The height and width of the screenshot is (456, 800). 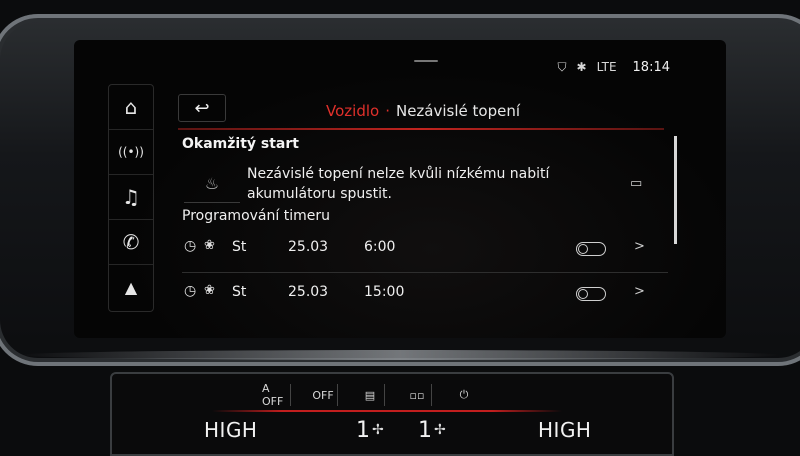 What do you see at coordinates (276, 395) in the screenshot?
I see `auto-off-button: A OFF` at bounding box center [276, 395].